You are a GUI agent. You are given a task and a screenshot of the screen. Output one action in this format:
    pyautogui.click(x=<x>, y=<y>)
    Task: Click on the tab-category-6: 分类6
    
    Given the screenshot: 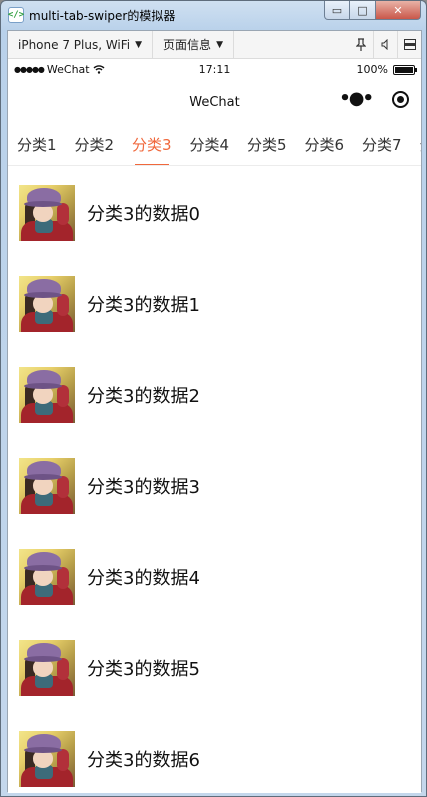 What is the action you would take?
    pyautogui.click(x=325, y=144)
    